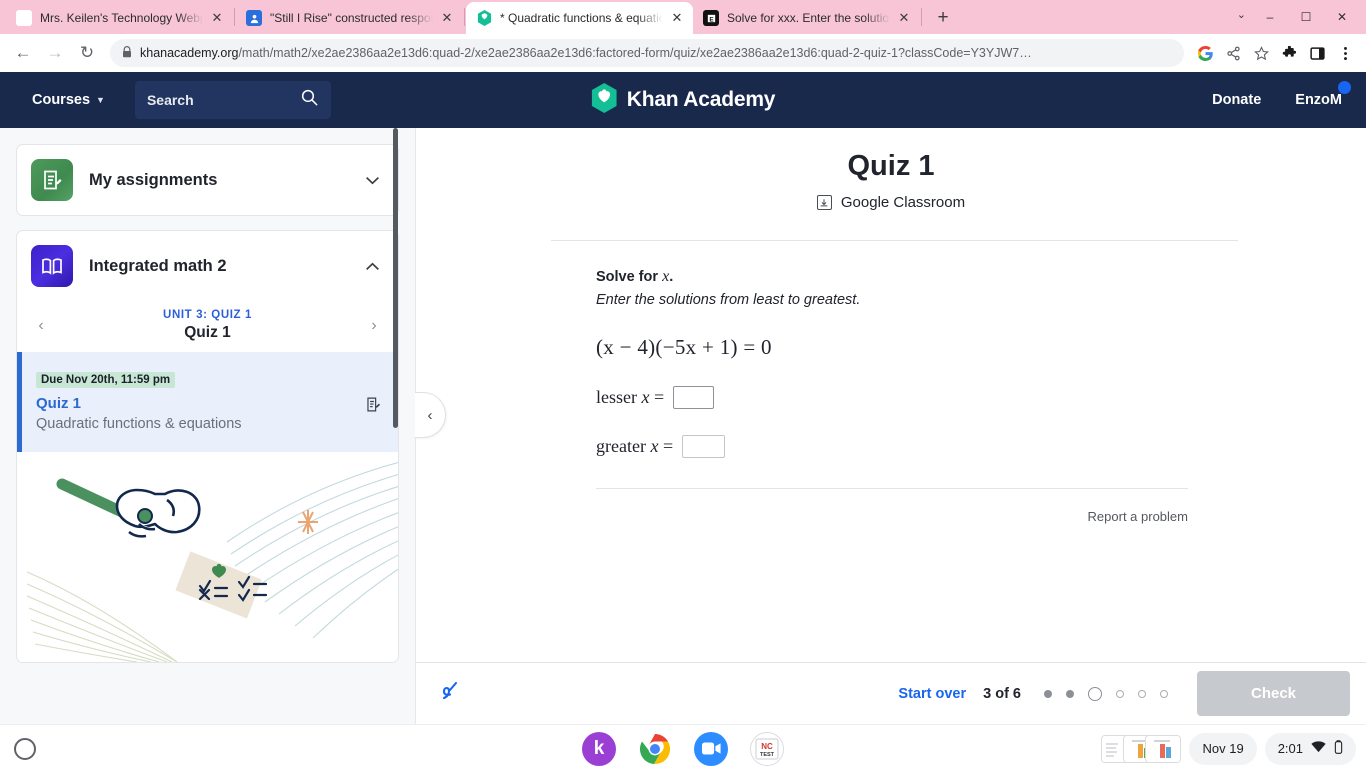 Image resolution: width=1366 pixels, height=768 pixels. I want to click on share-icon, so click(1233, 53).